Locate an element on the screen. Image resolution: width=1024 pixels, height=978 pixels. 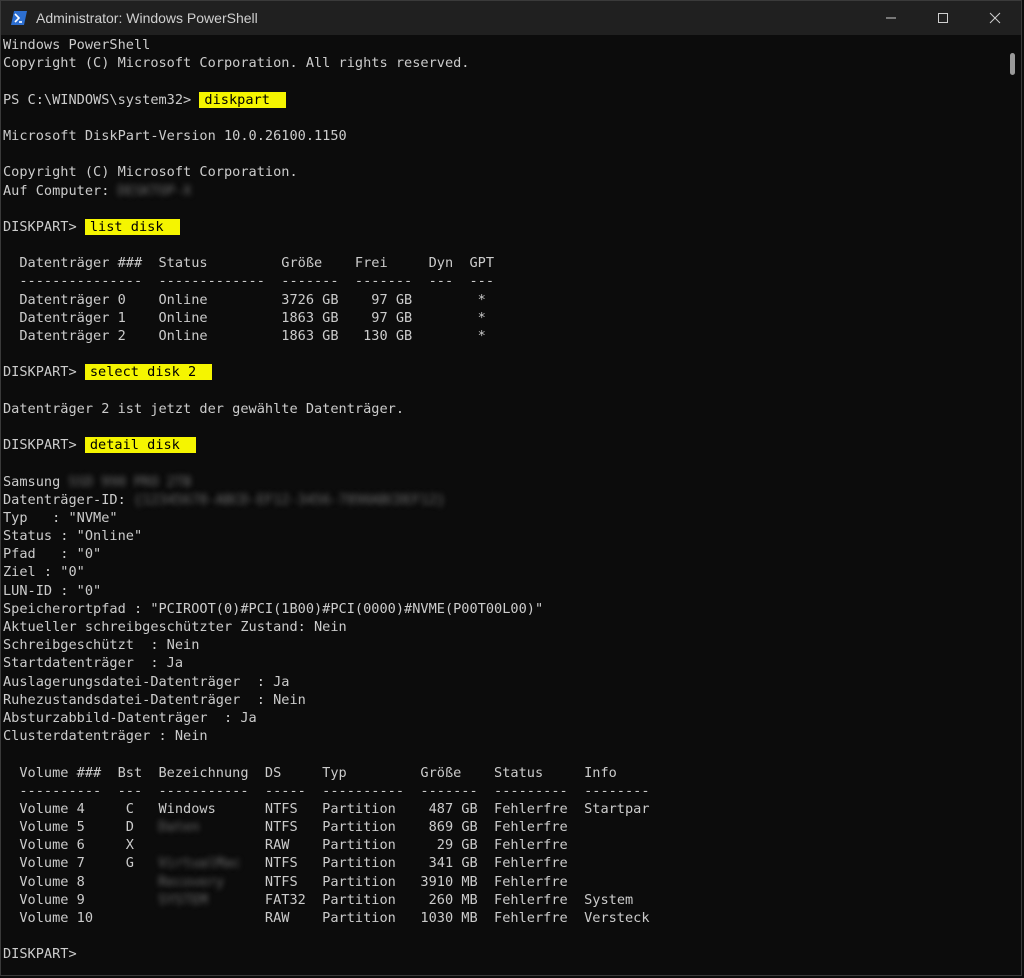
line-text: Clusterdatenträger : Nein is located at coordinates (105, 736).